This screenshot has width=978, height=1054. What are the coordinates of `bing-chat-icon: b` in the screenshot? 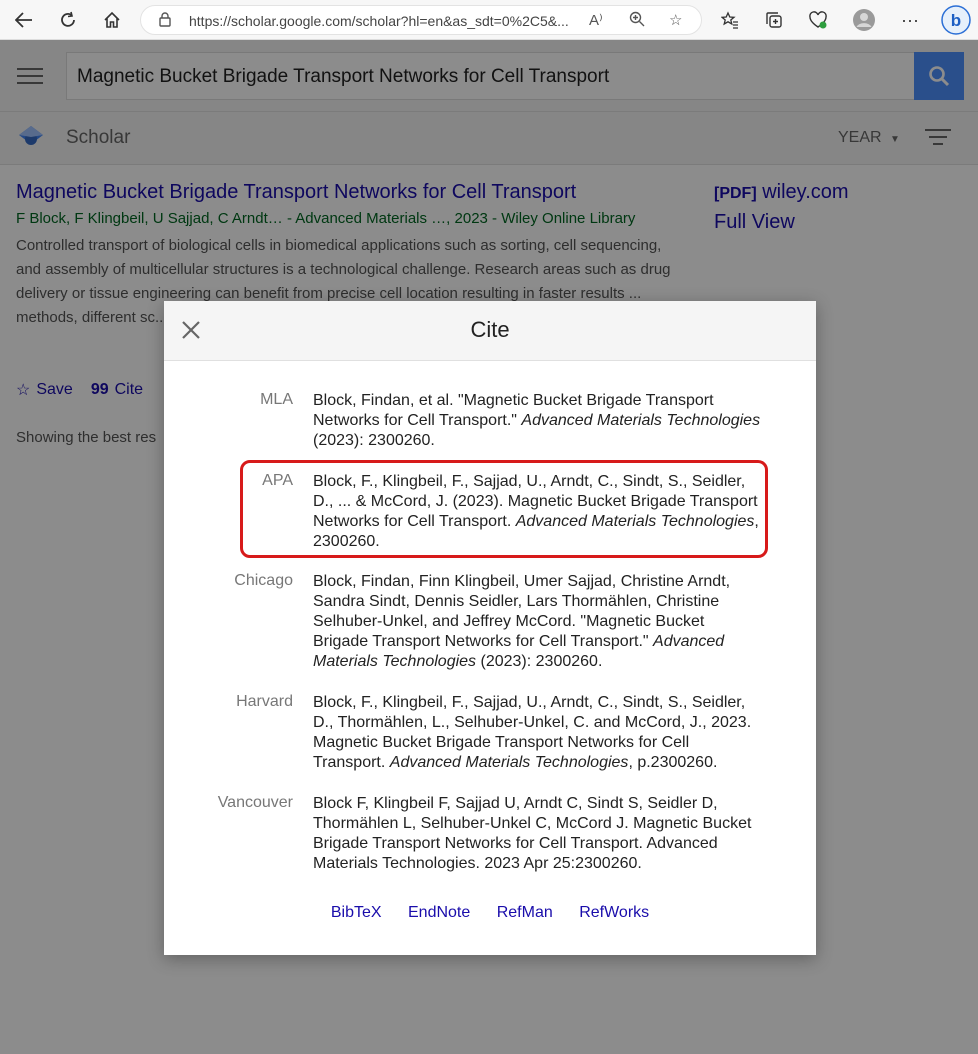 It's located at (956, 20).